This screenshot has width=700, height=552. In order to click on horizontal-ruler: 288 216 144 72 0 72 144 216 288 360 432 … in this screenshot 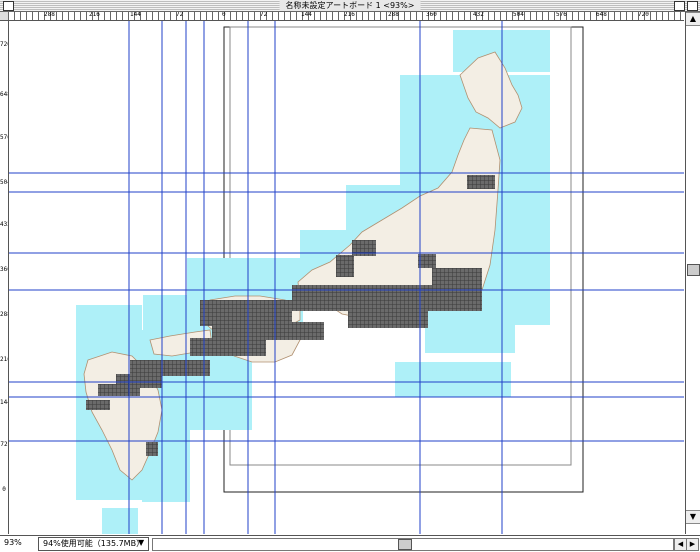, I will do `click(346, 16)`.